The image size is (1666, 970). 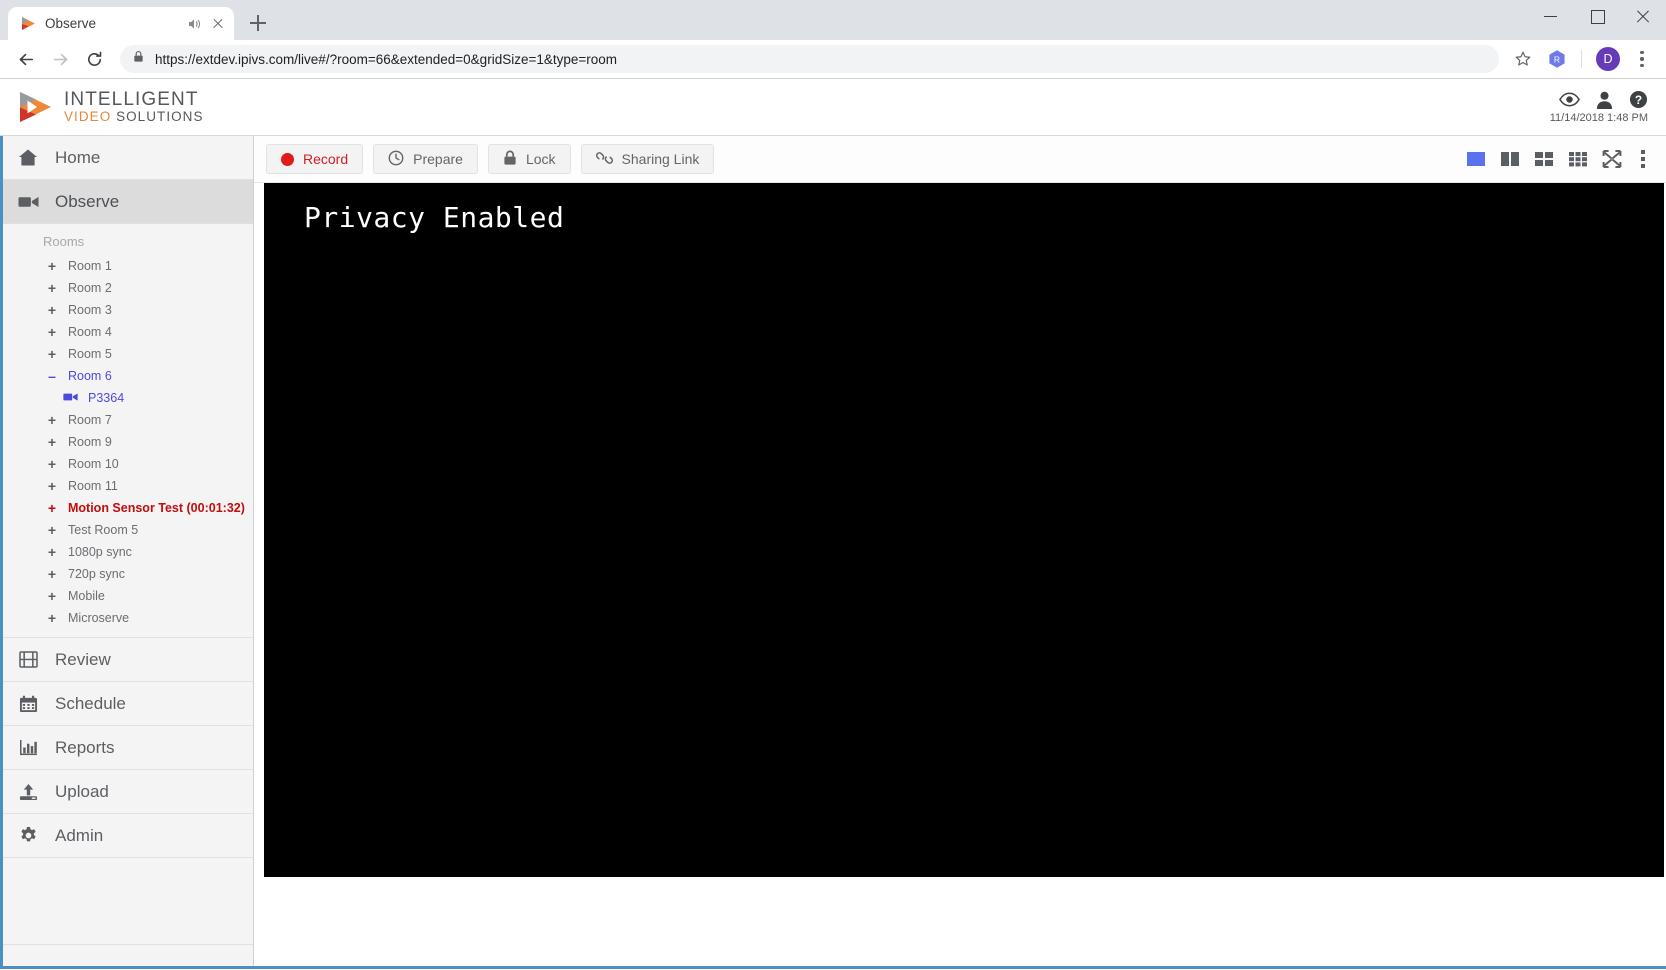 I want to click on room-item-test-room-5: + Test Room 5, so click(x=128, y=530).